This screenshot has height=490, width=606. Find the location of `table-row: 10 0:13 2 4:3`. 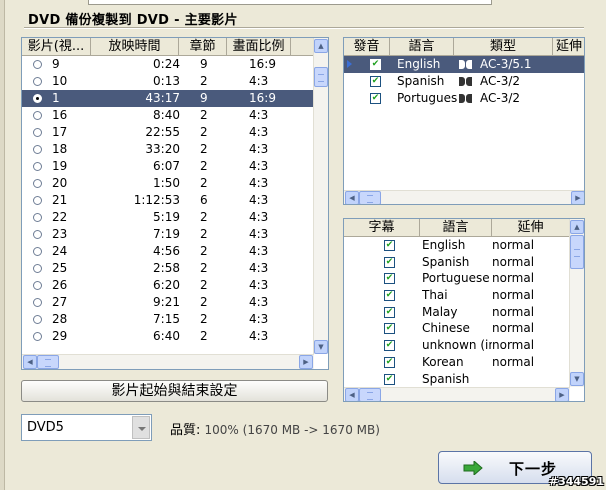

table-row: 10 0:13 2 4:3 is located at coordinates (168, 81).